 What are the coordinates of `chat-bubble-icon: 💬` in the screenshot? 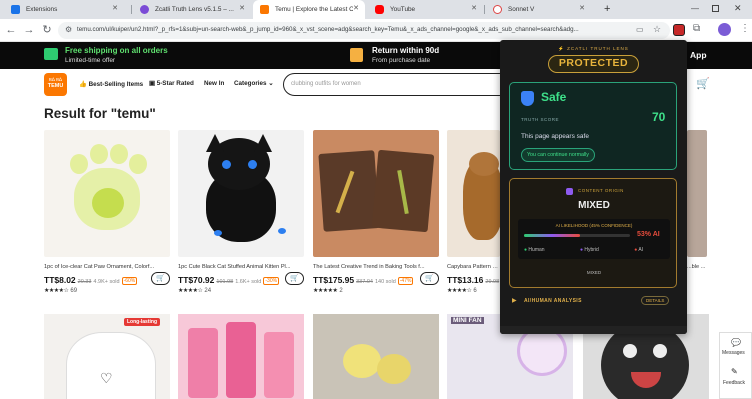 It's located at (736, 342).